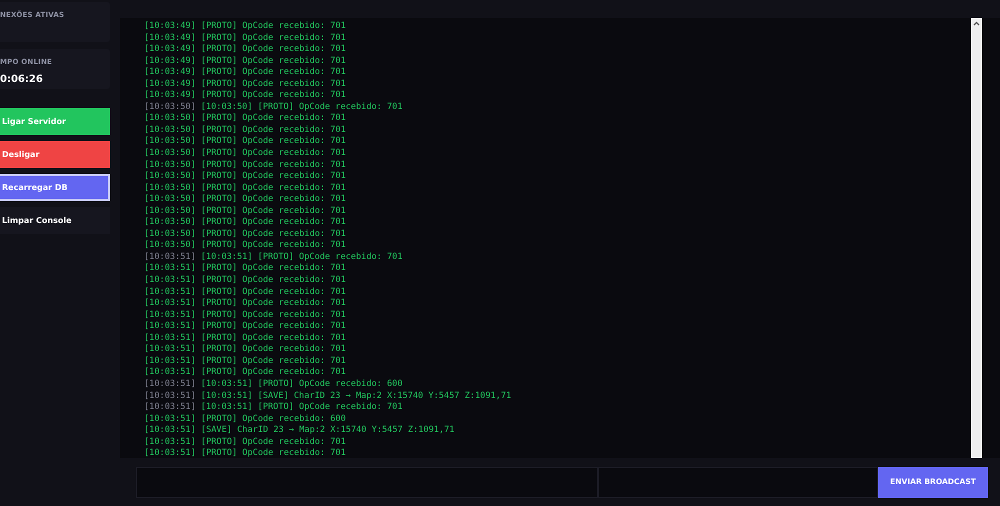 The height and width of the screenshot is (506, 1000). I want to click on input-field, so click(738, 482).